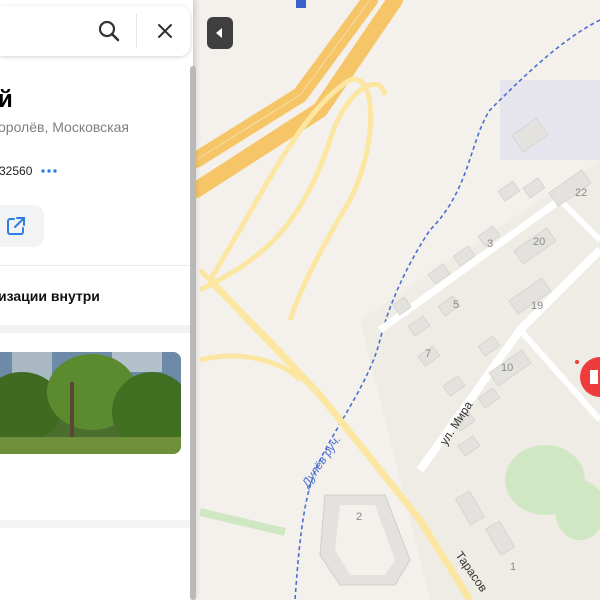  I want to click on place-coordinates: 32560, so click(16, 171).